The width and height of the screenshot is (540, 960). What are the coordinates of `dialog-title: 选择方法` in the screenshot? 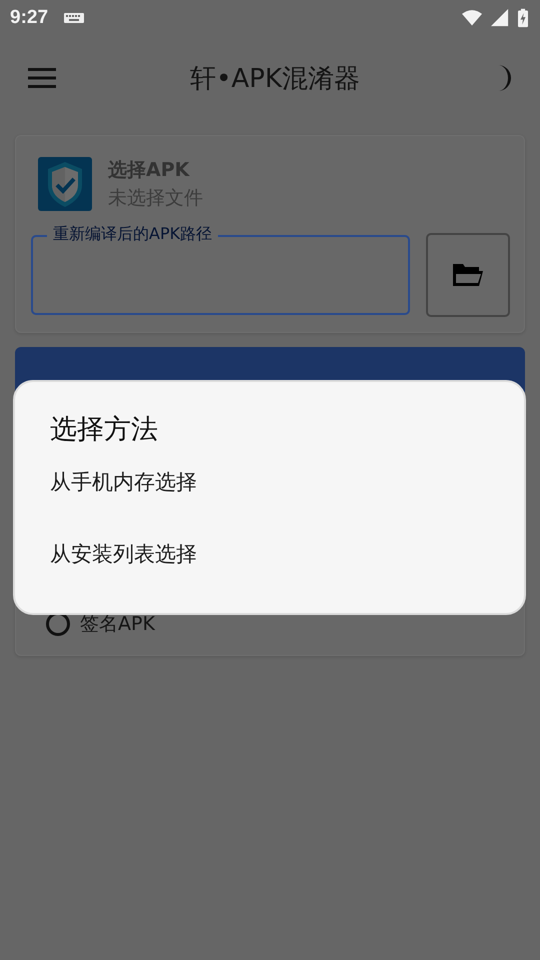 It's located at (104, 430).